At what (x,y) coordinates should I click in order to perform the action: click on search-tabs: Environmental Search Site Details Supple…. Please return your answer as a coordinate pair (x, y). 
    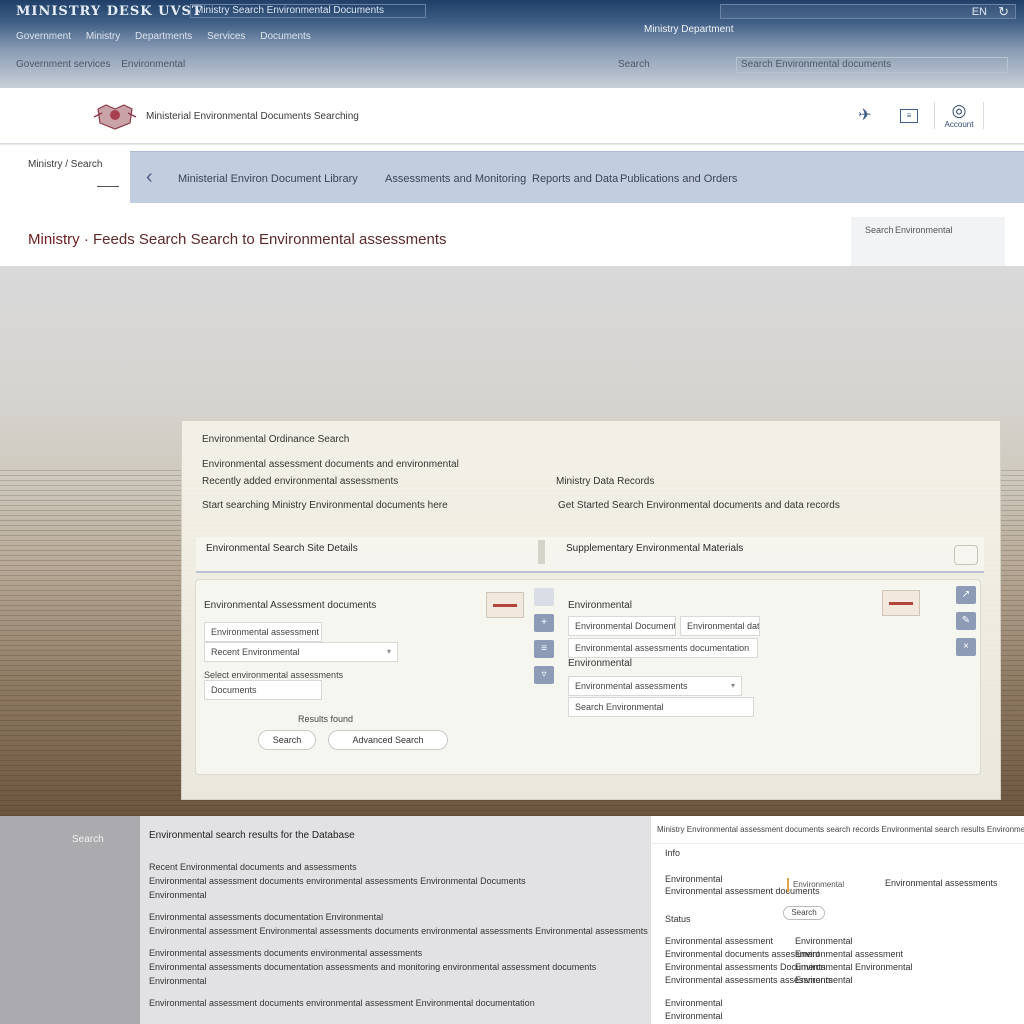
    Looking at the image, I should click on (590, 555).